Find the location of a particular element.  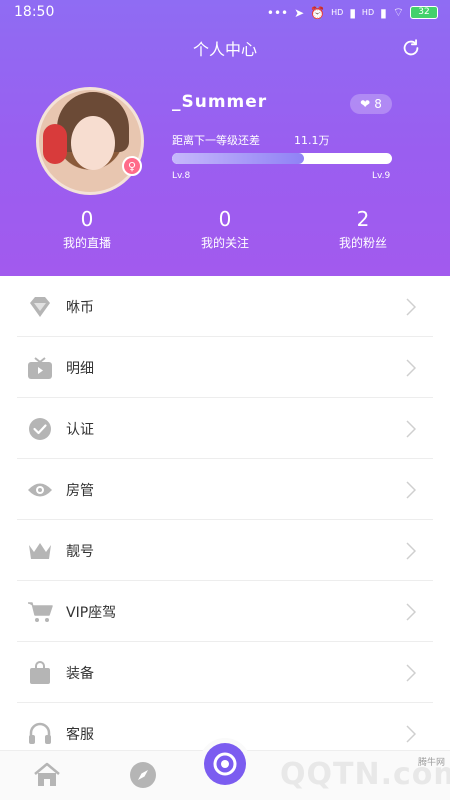

level-progress-fill is located at coordinates (238, 158).